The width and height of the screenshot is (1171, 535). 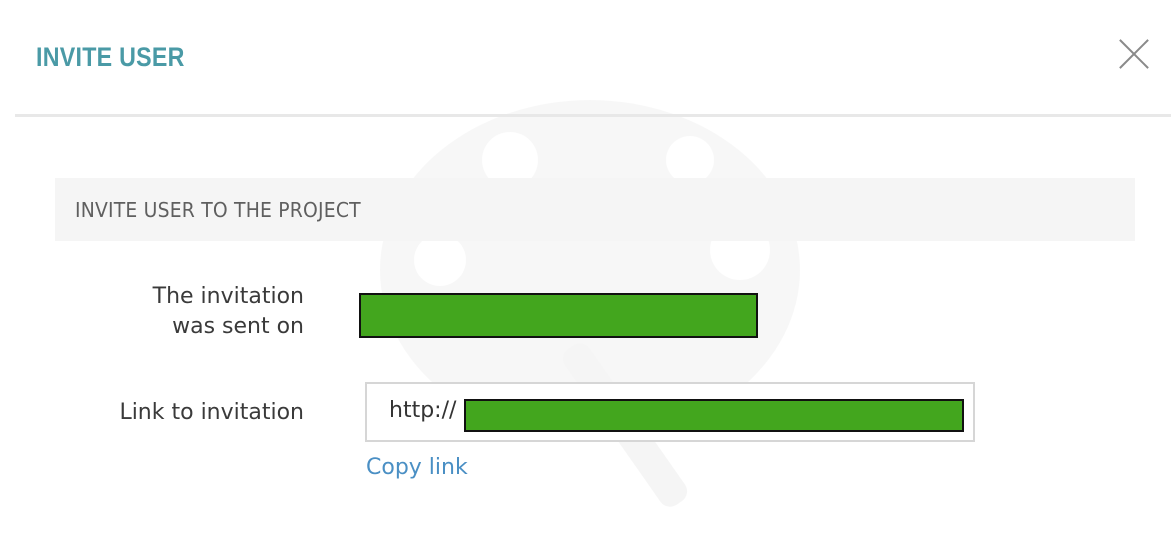 What do you see at coordinates (595, 209) in the screenshot?
I see `section-header: INVITE USER TO THE PROJECT` at bounding box center [595, 209].